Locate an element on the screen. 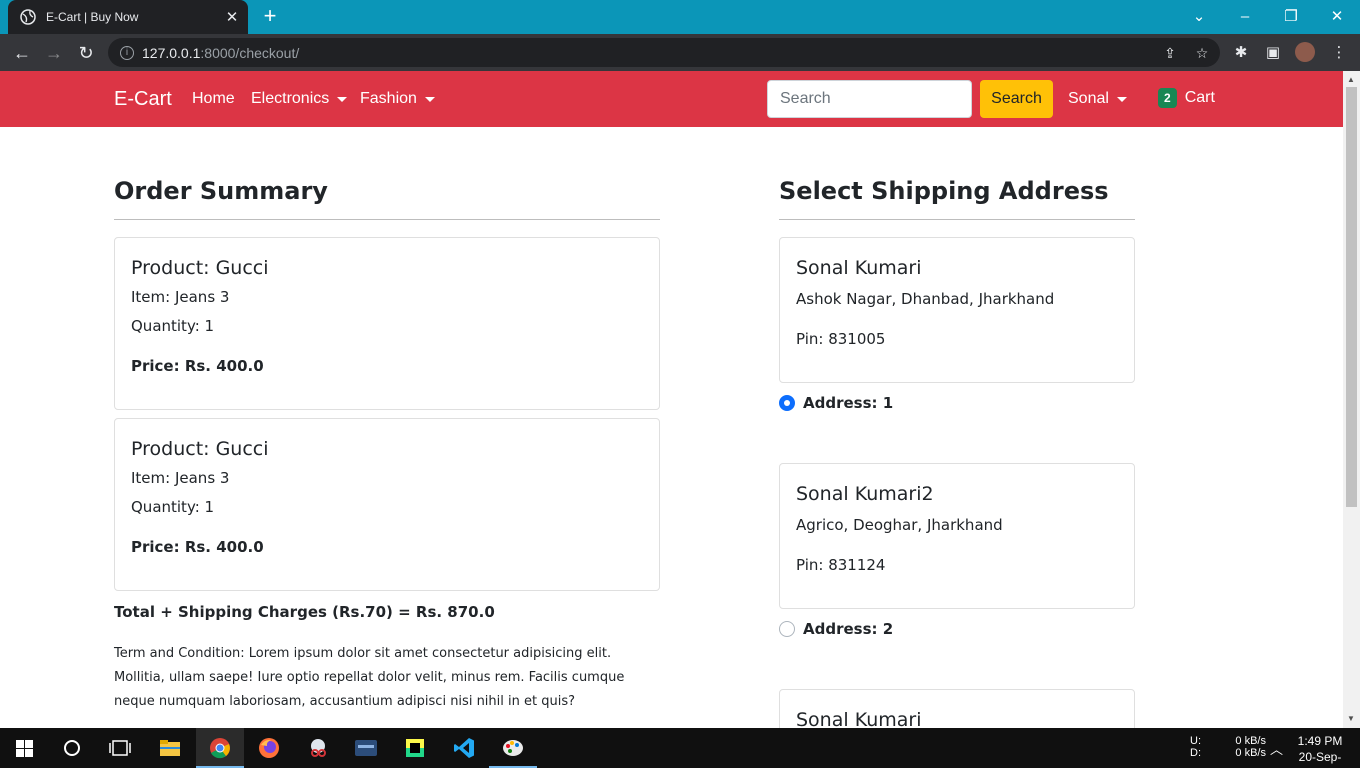 The image size is (1360, 768). site-info-icon: i is located at coordinates (127, 52).